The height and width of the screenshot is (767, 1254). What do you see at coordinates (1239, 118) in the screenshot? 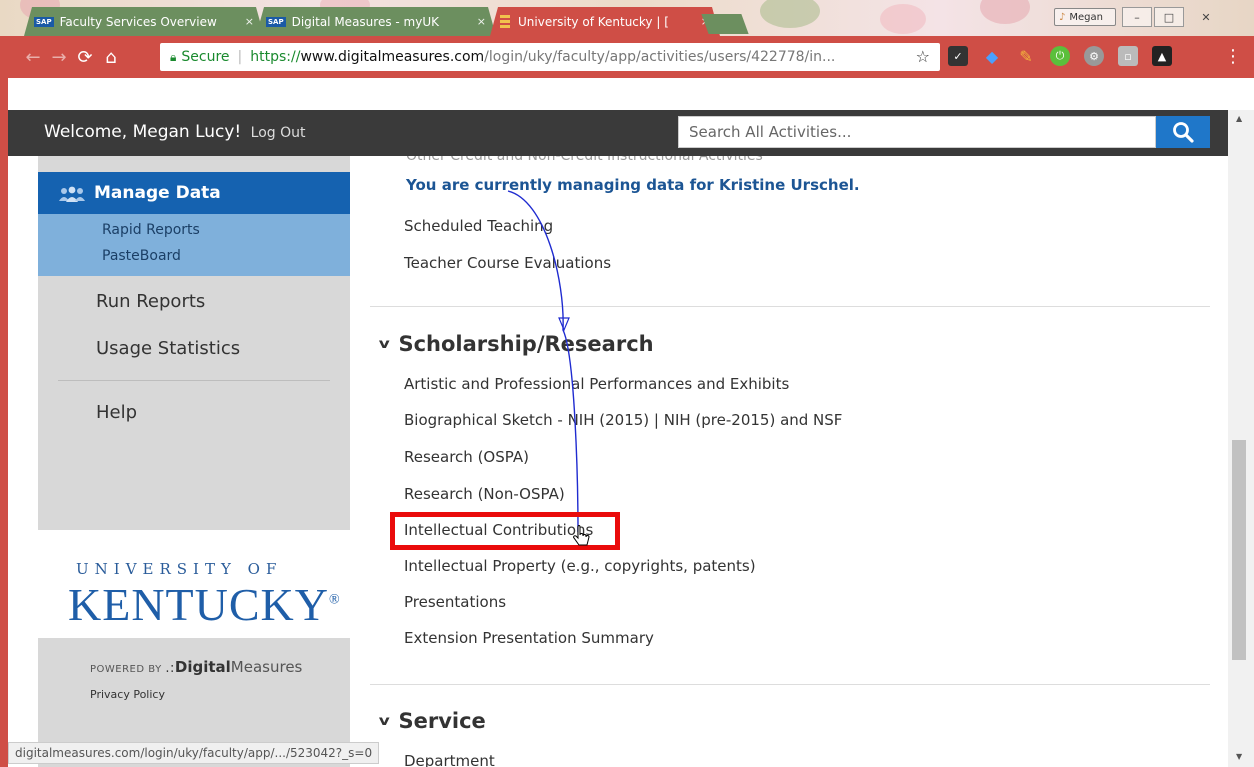
I see `scroll-up-arrow-icon: ▲` at bounding box center [1239, 118].